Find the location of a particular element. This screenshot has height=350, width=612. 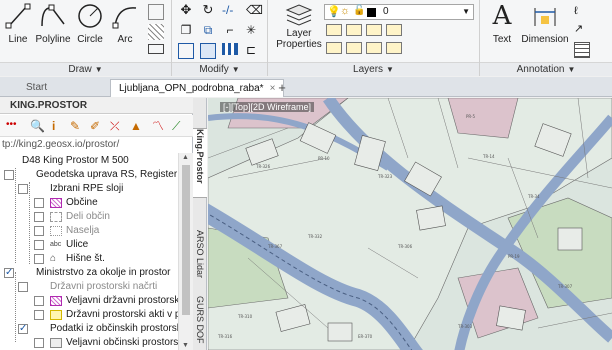

annotation-panel-title: Annotation ▼ is located at coordinates (546, 69).